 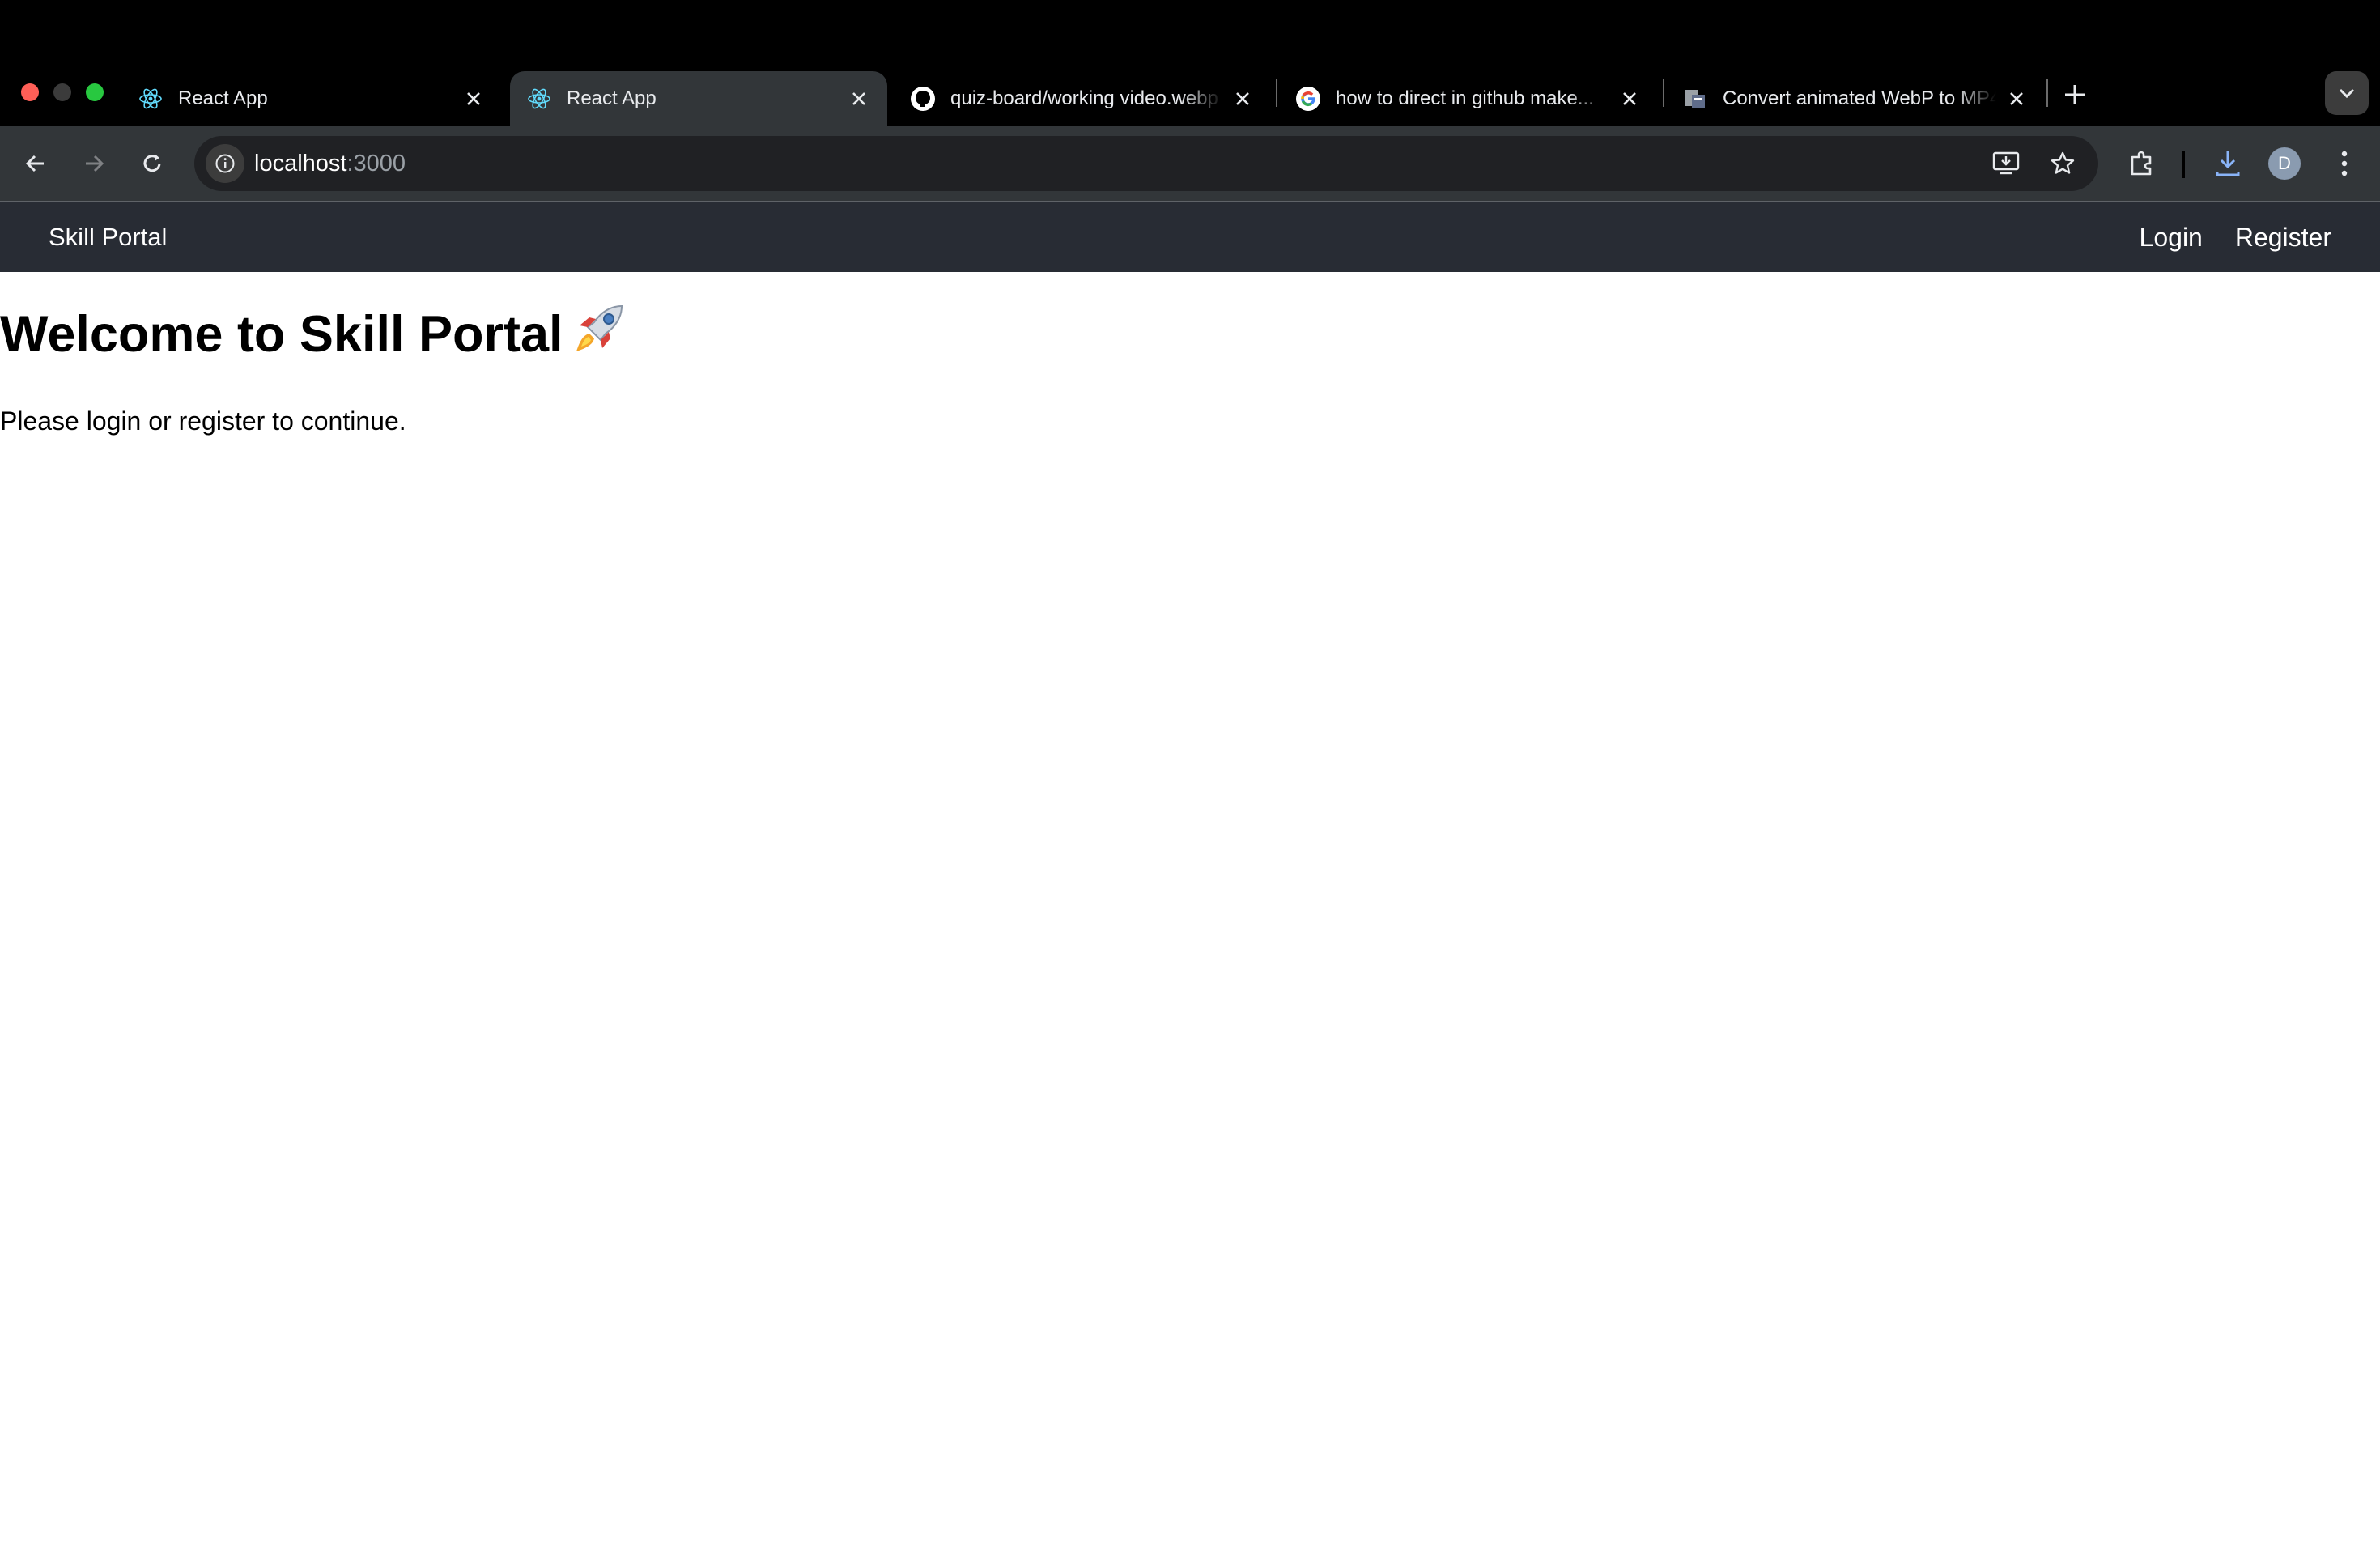 What do you see at coordinates (225, 164) in the screenshot?
I see `site-info-icon` at bounding box center [225, 164].